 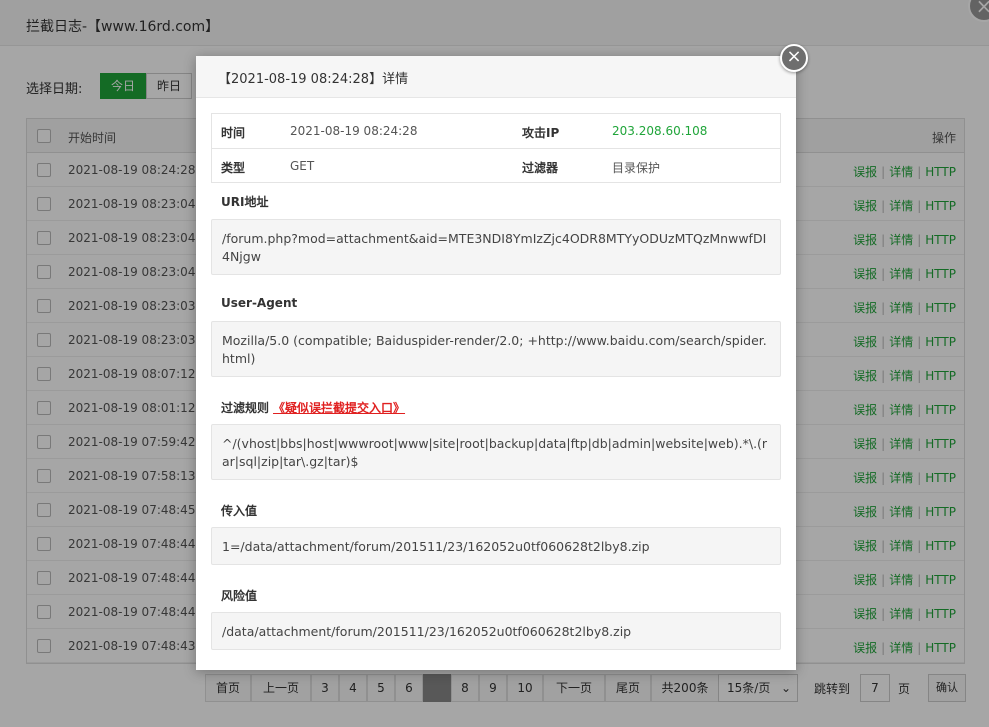 What do you see at coordinates (233, 168) in the screenshot?
I see `info-type-label: 类型` at bounding box center [233, 168].